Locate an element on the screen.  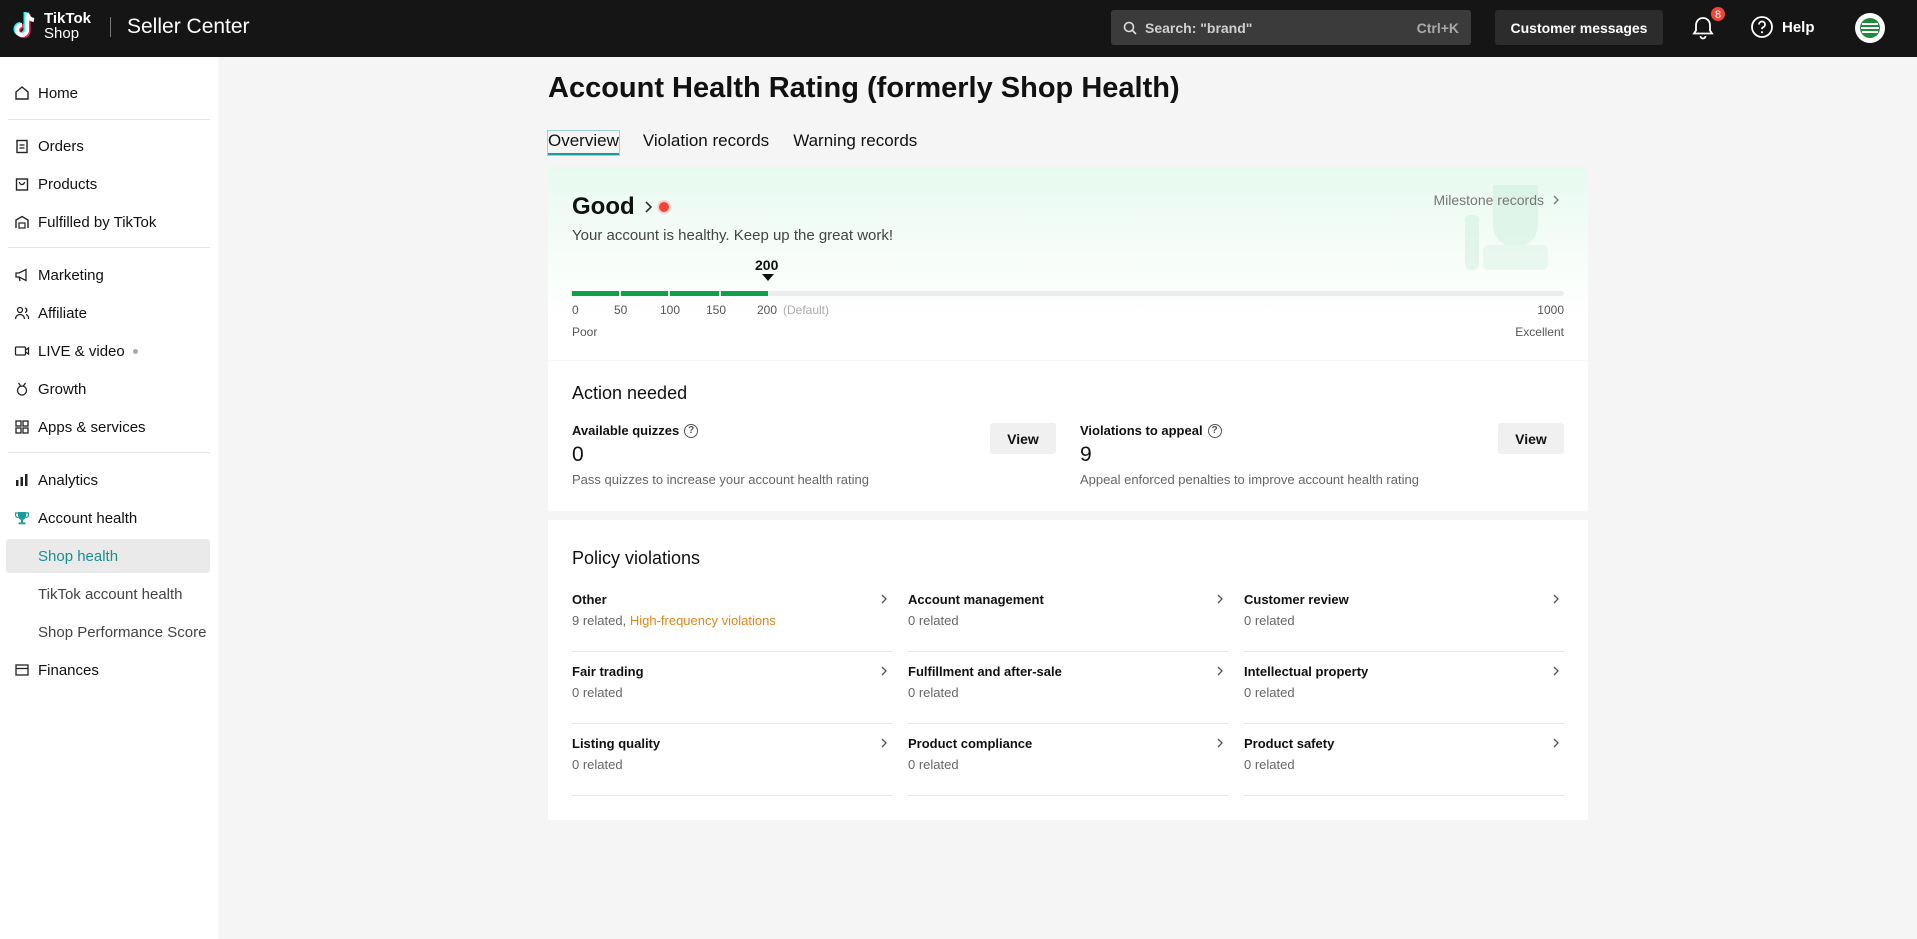
sidebar-item-account-health: Account health is located at coordinates (108, 518).